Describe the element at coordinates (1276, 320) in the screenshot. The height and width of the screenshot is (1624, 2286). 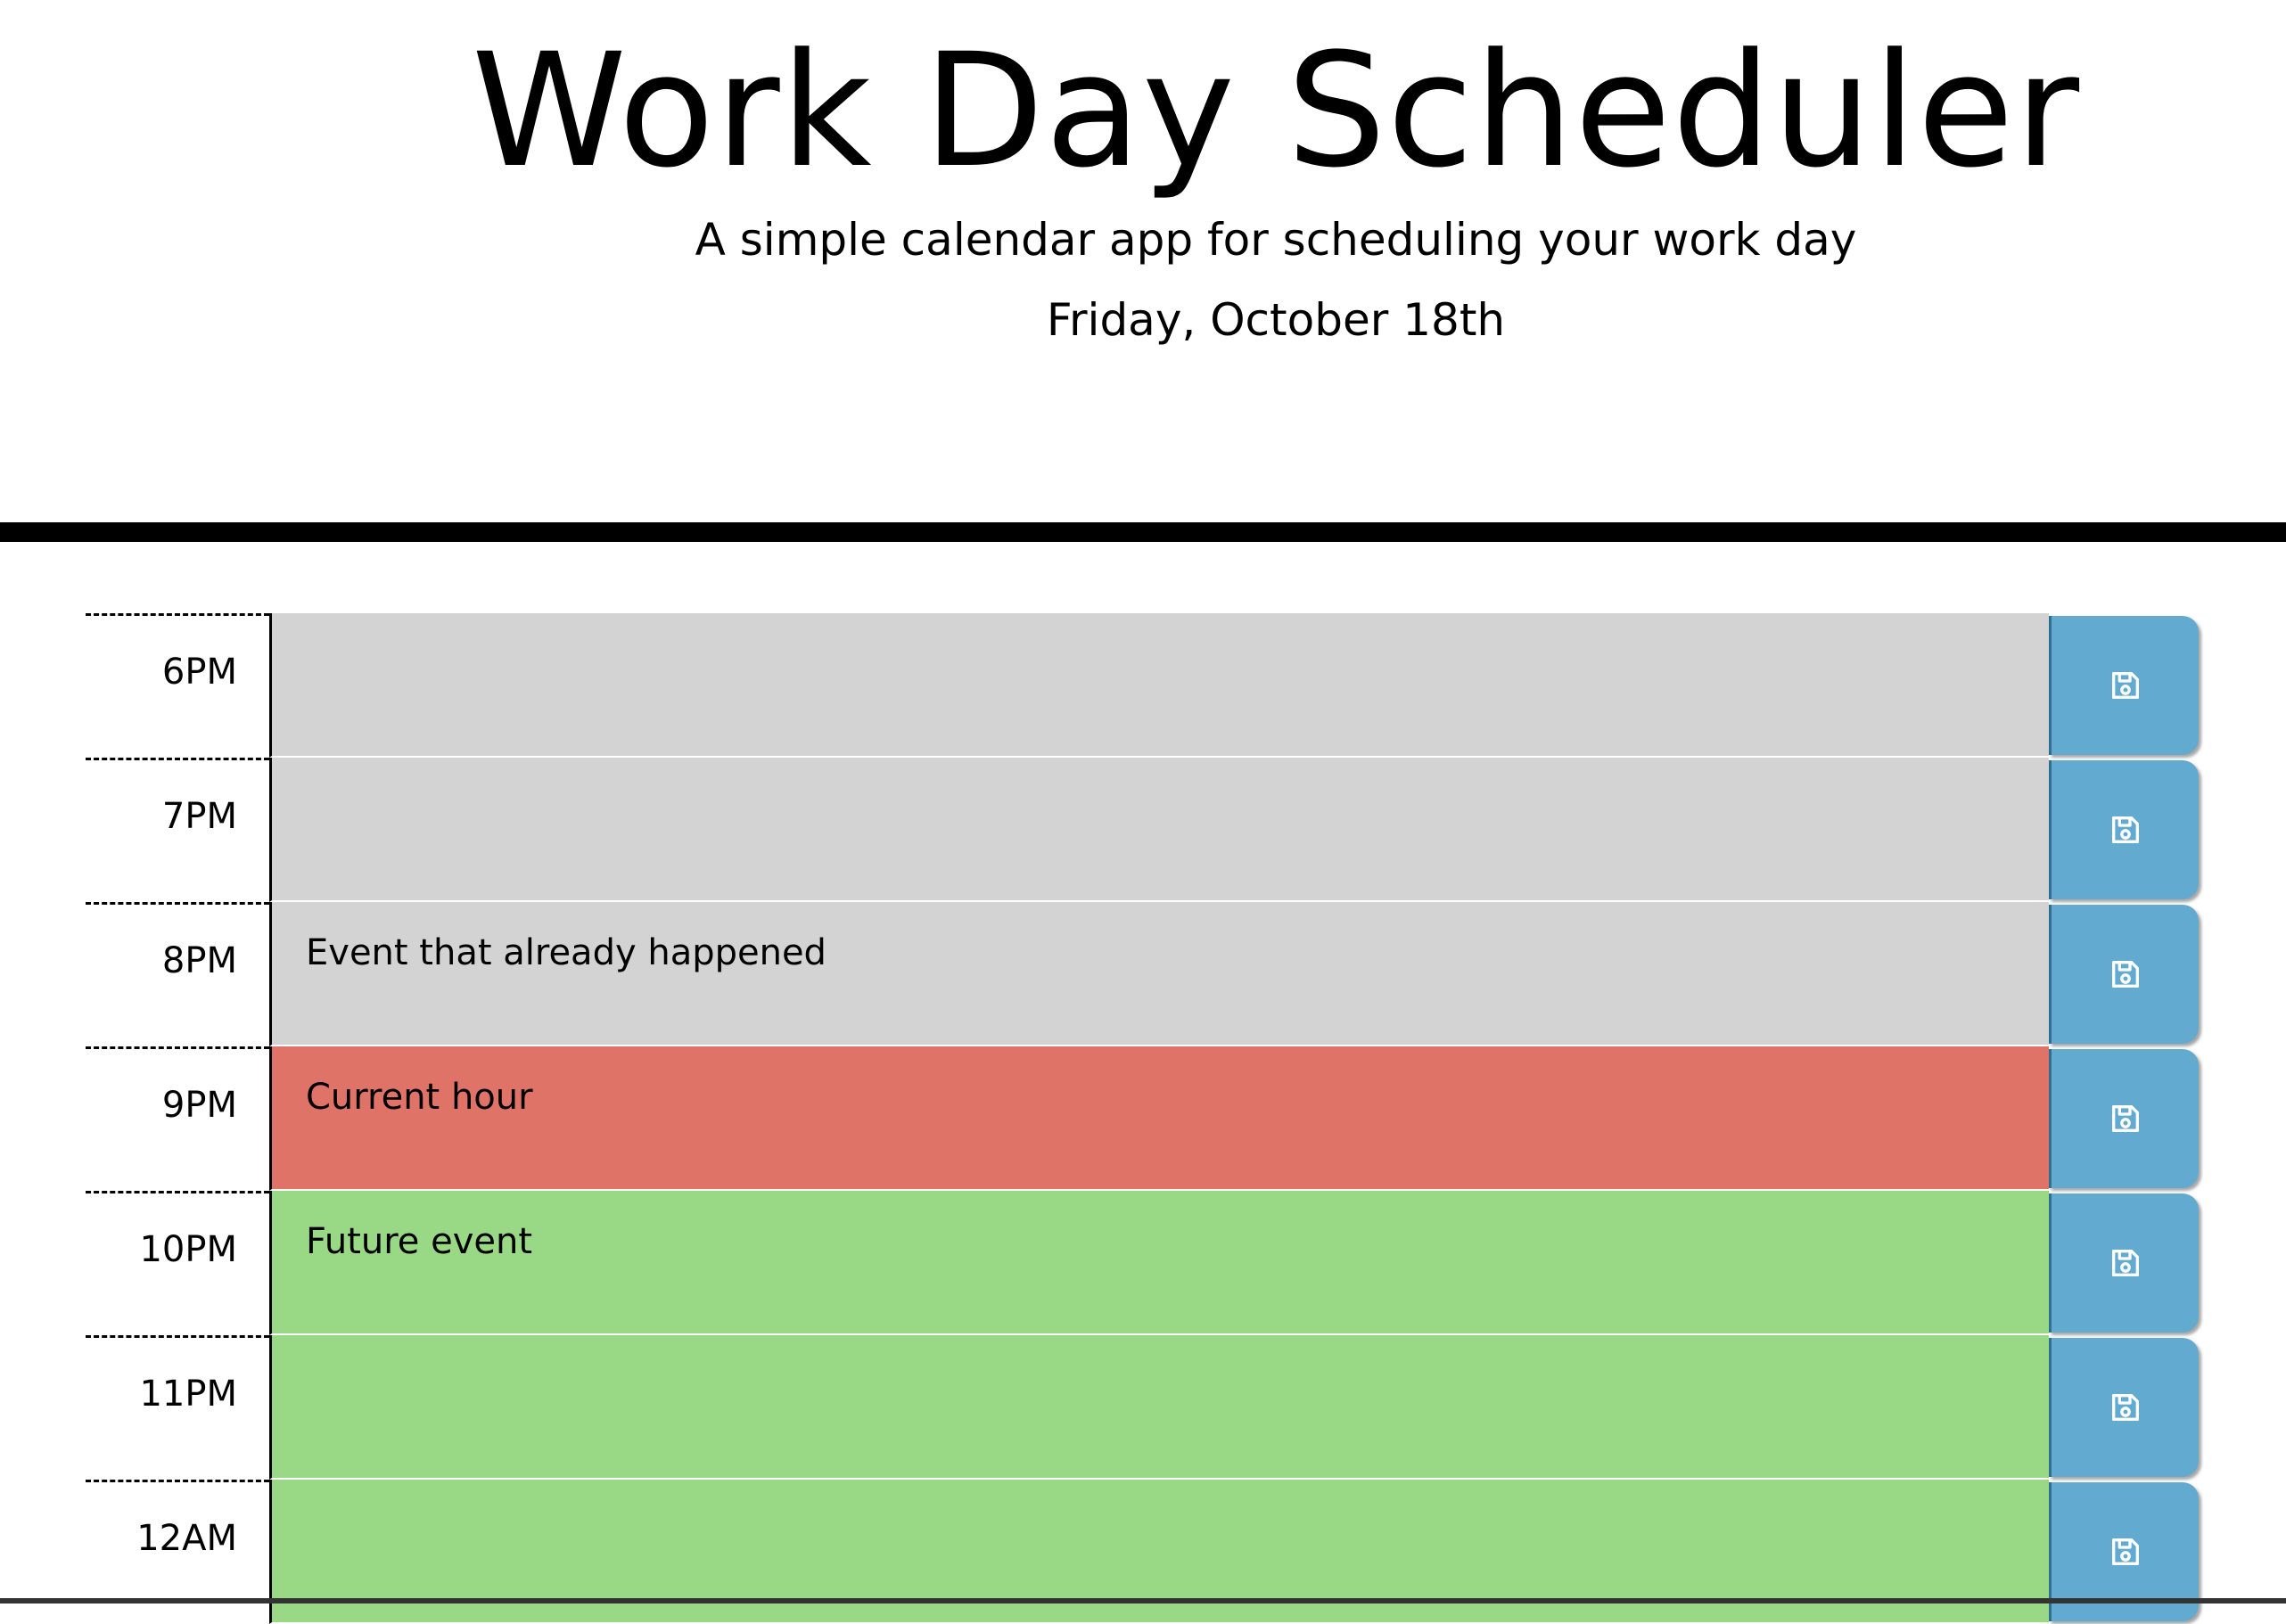
I see `current-day: Friday, October 18th` at that location.